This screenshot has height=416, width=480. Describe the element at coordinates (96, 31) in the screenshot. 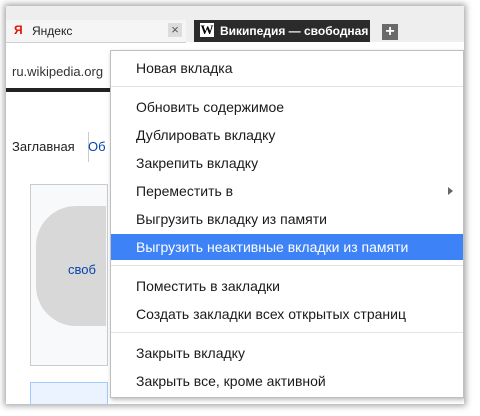

I see `tab-yandex: Я Яндекс ×` at that location.